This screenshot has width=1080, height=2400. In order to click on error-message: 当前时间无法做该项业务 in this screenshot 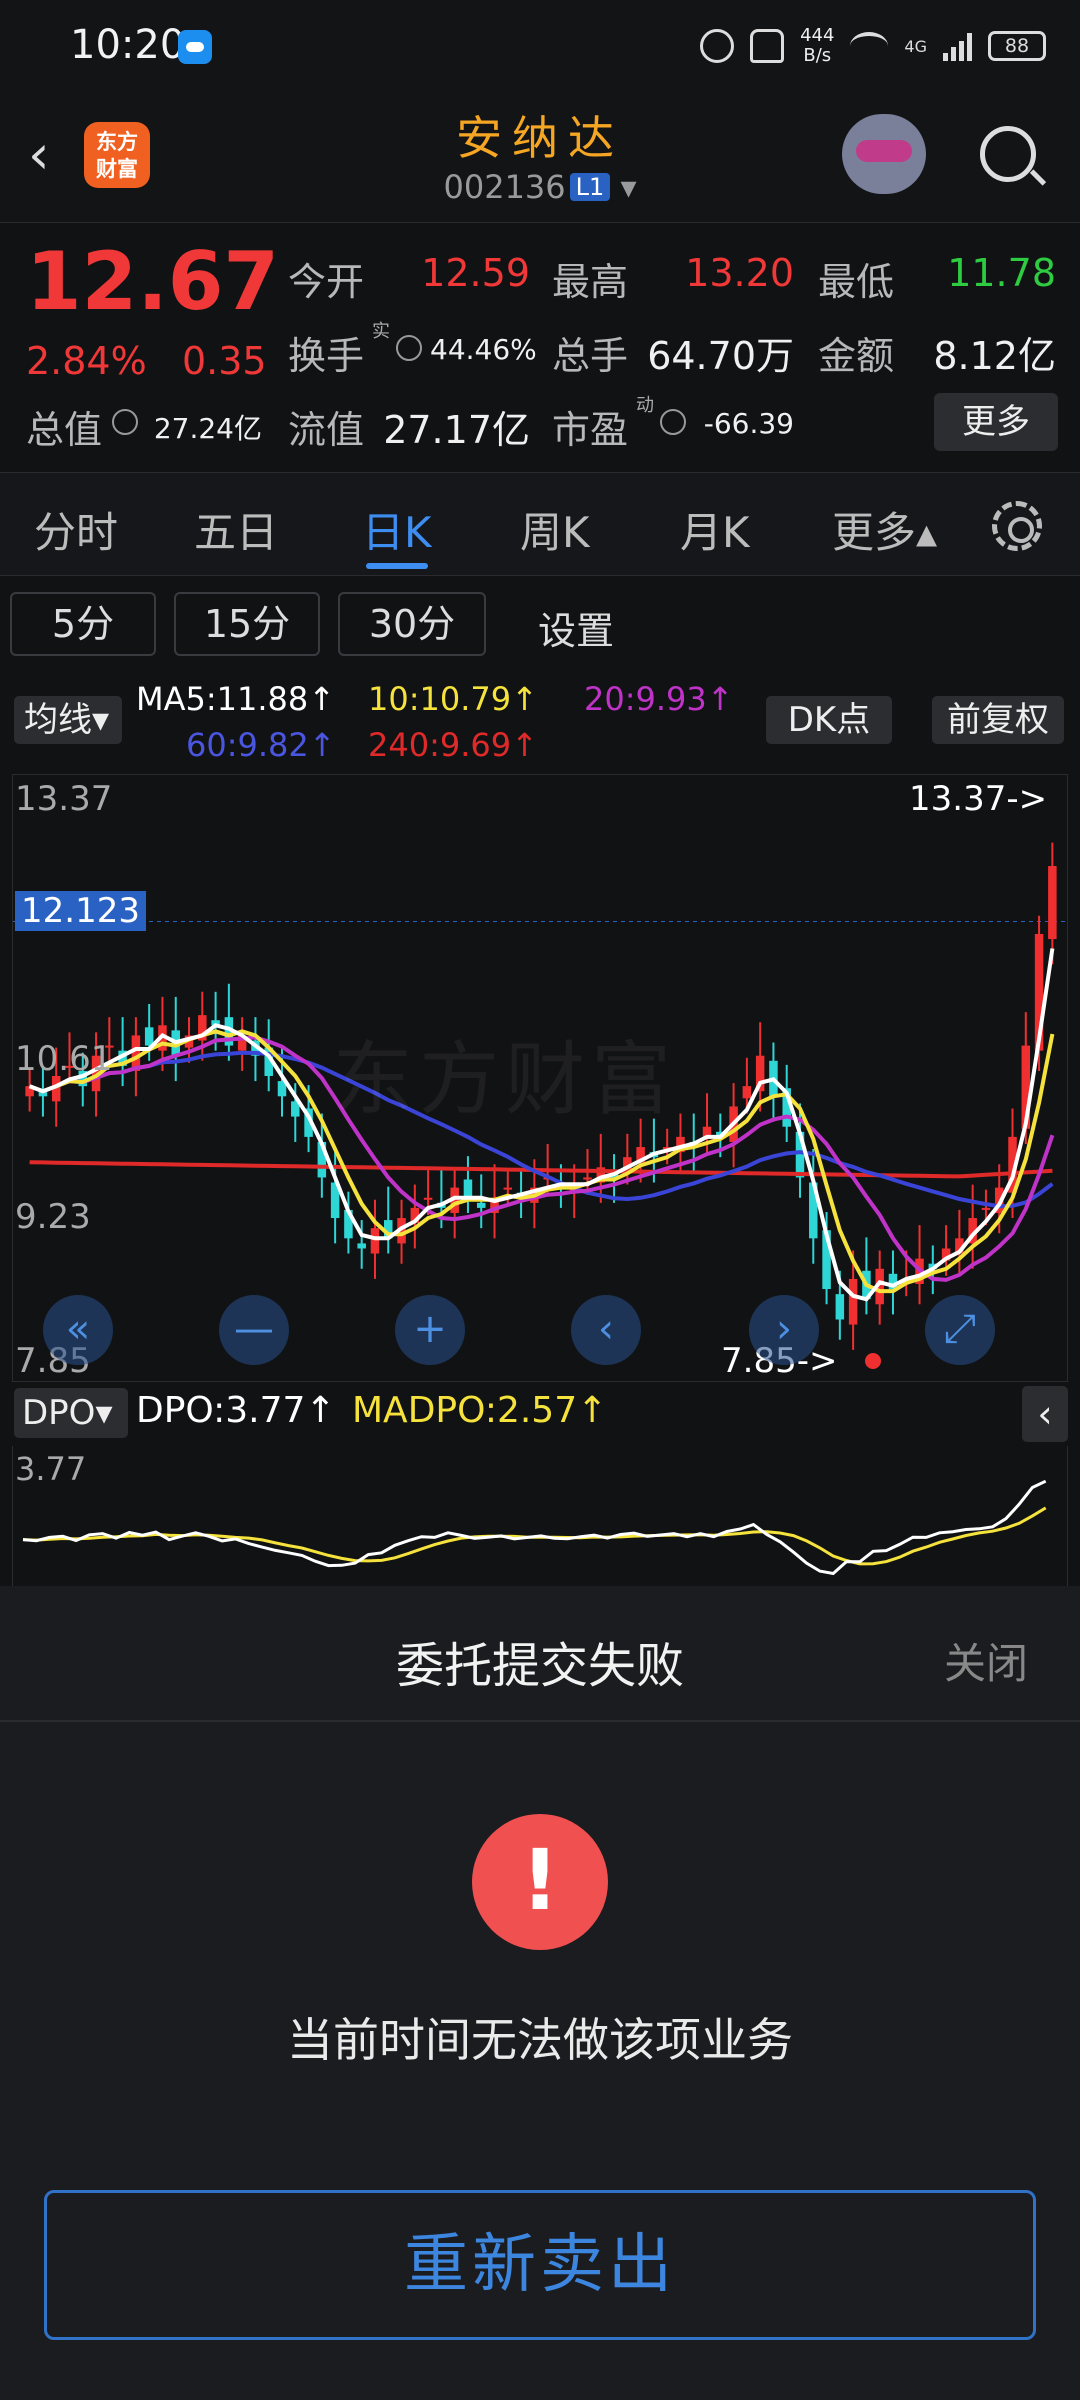, I will do `click(540, 2040)`.